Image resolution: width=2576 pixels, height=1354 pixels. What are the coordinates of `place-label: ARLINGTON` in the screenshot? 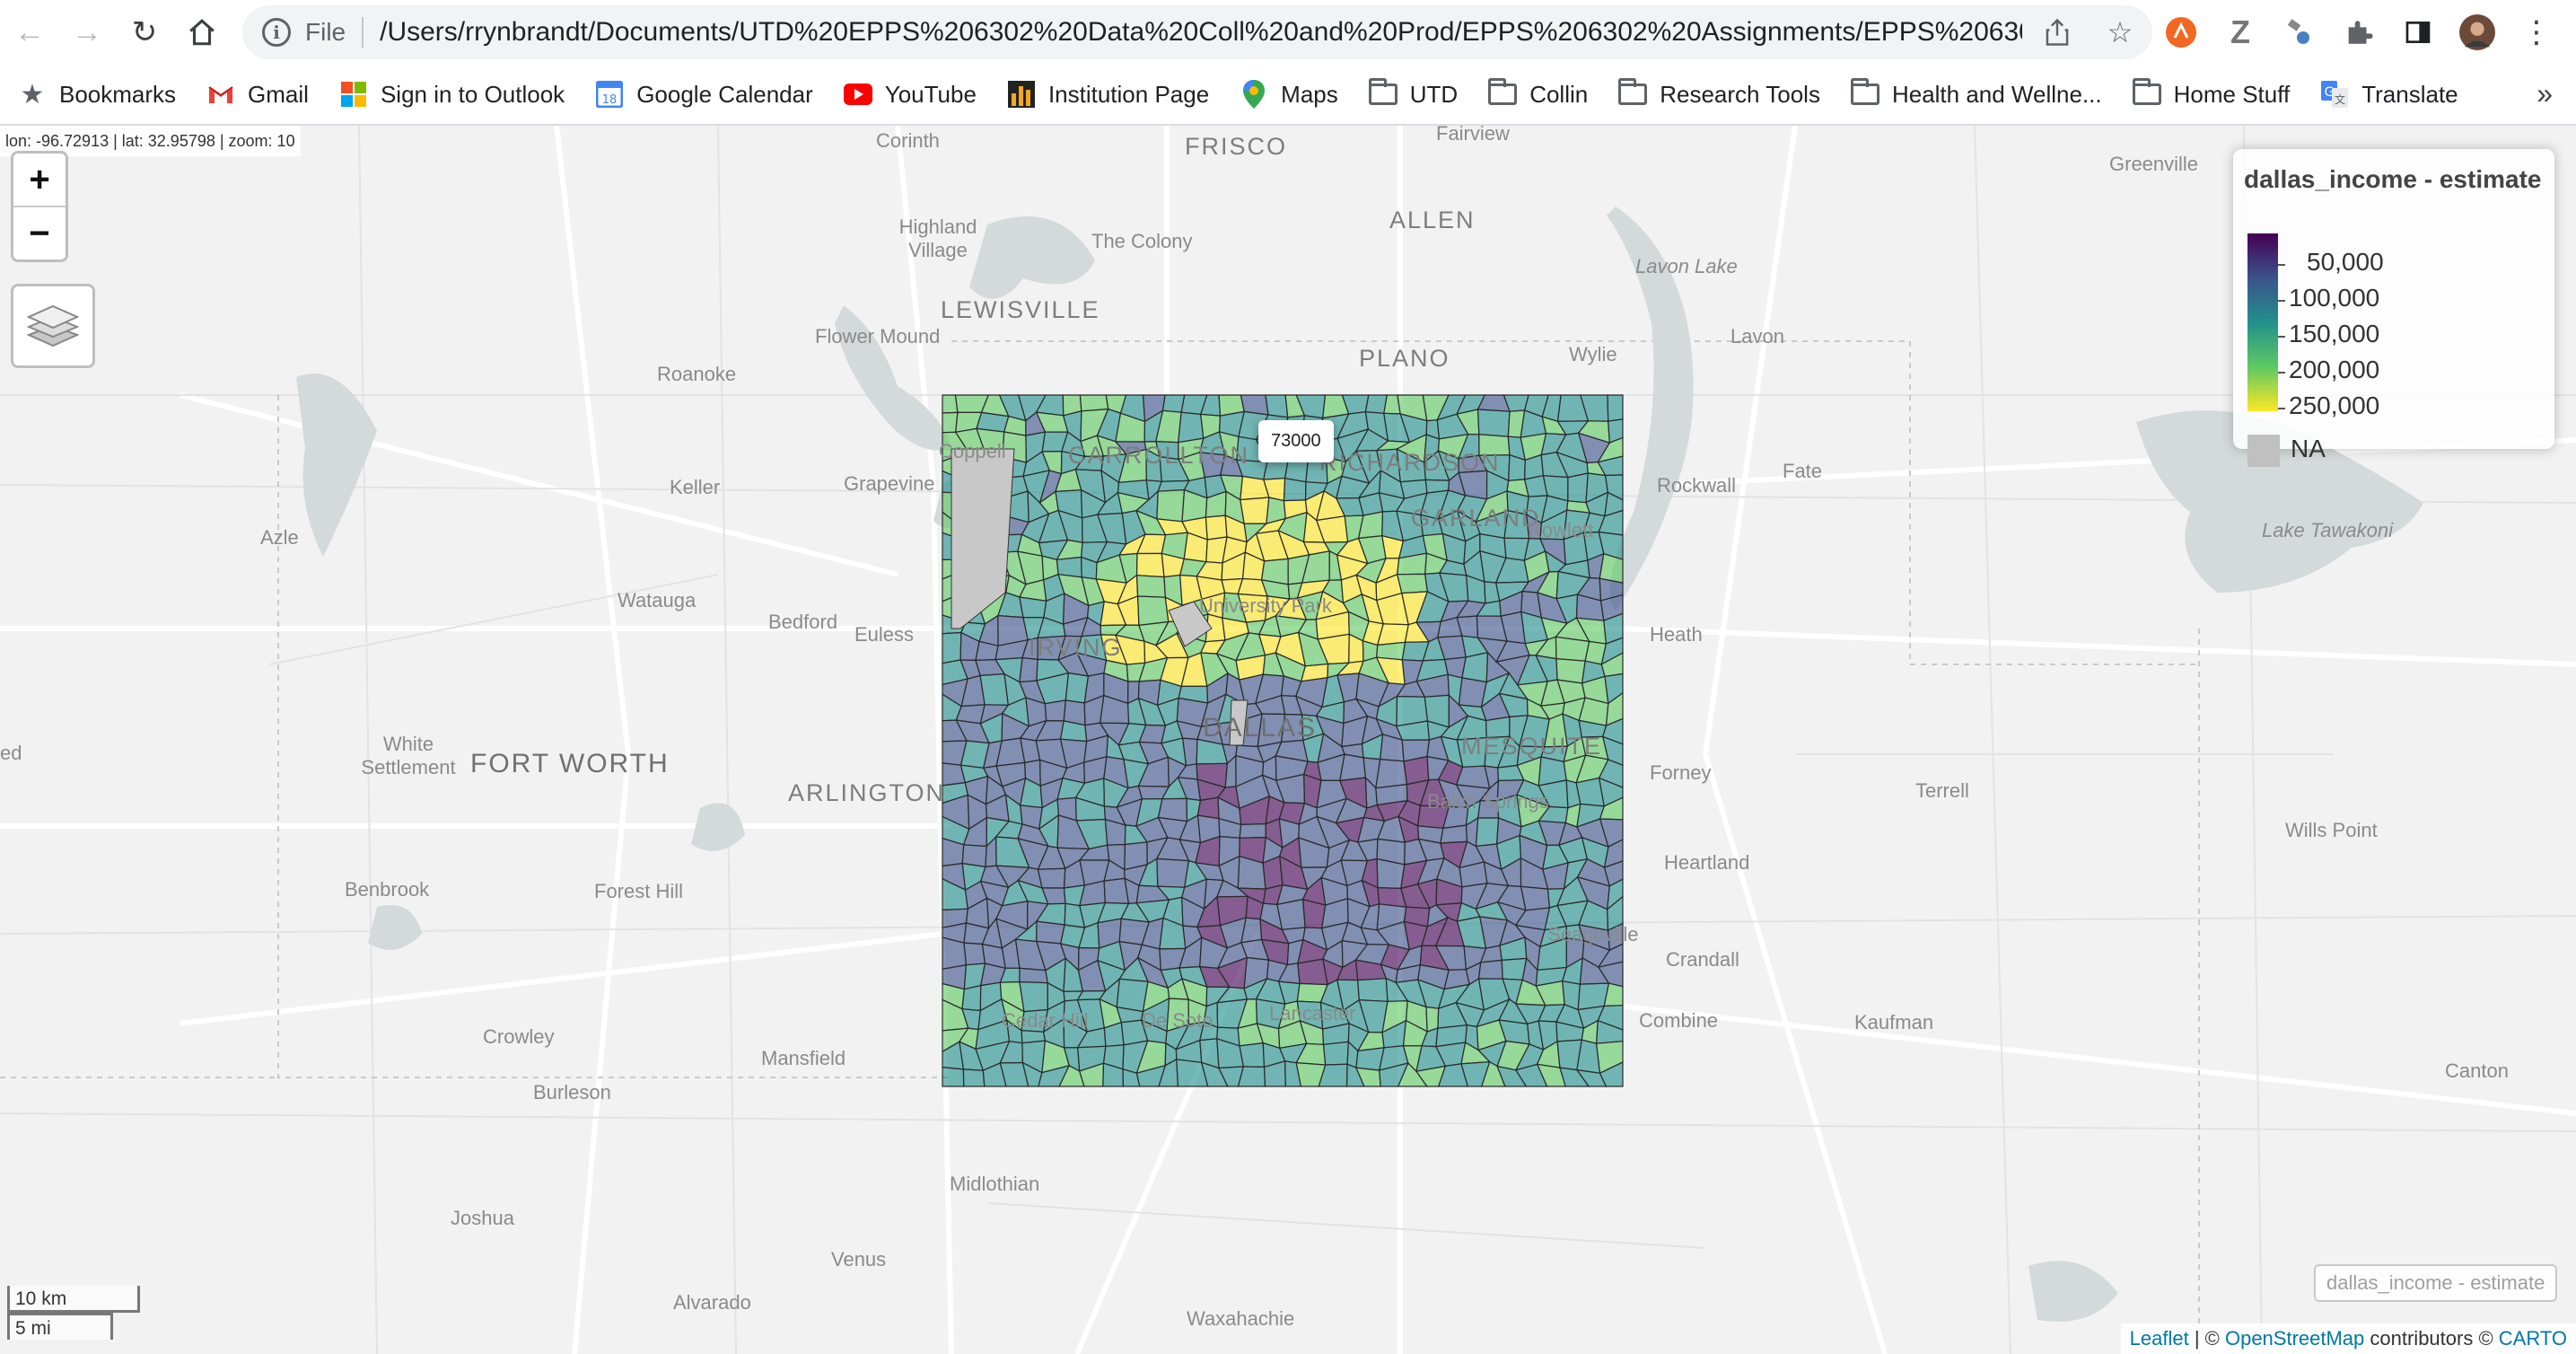 It's located at (867, 792).